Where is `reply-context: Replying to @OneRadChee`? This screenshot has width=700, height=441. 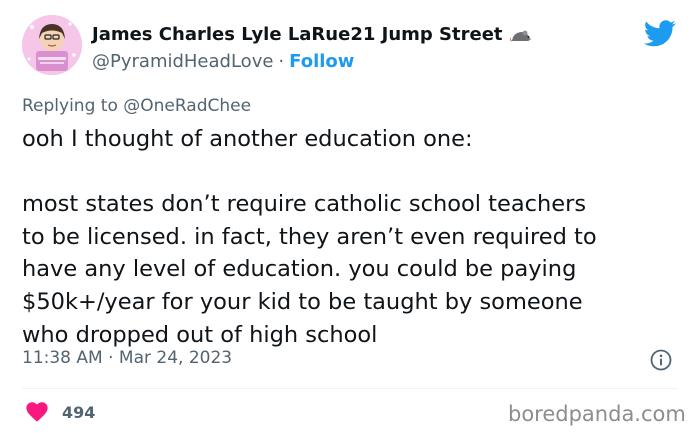 reply-context: Replying to @OneRadChee is located at coordinates (136, 106).